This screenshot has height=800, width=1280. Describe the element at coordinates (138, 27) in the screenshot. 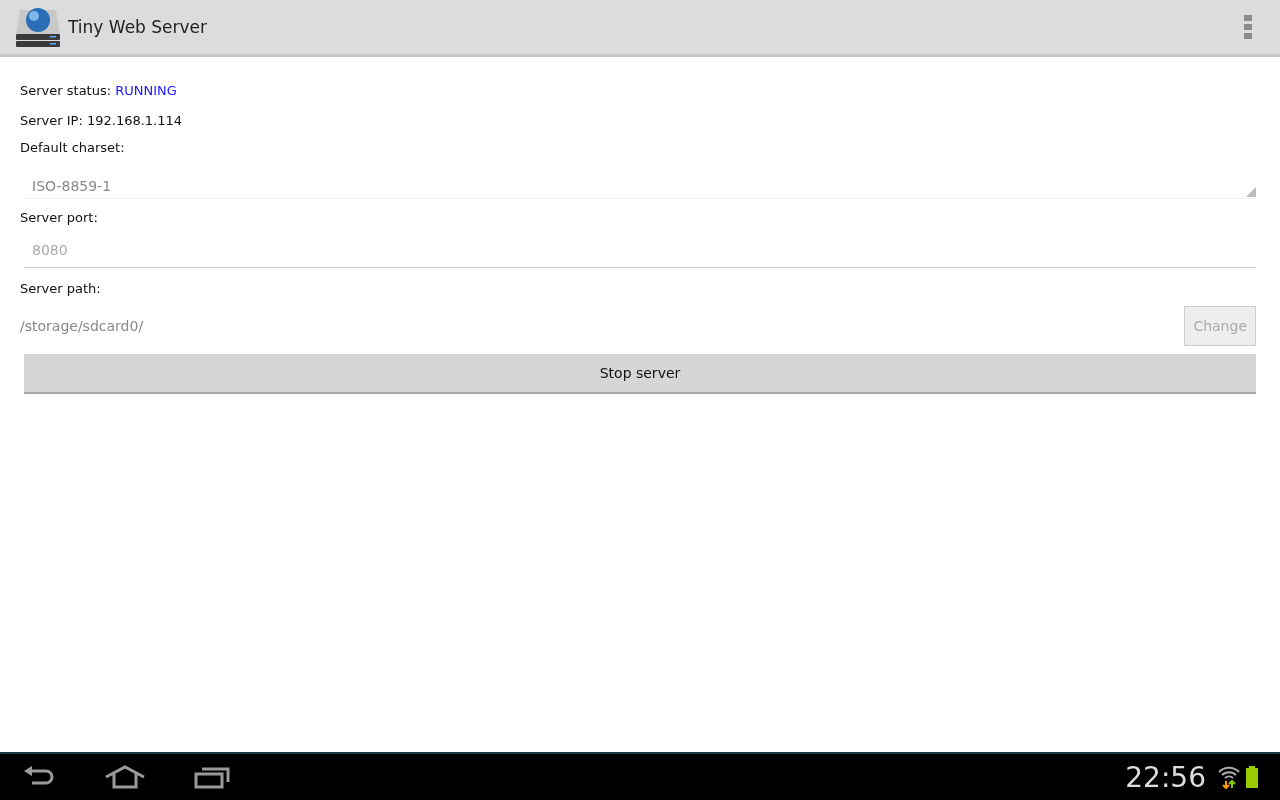

I see `app-title: Tiny Web Server` at that location.